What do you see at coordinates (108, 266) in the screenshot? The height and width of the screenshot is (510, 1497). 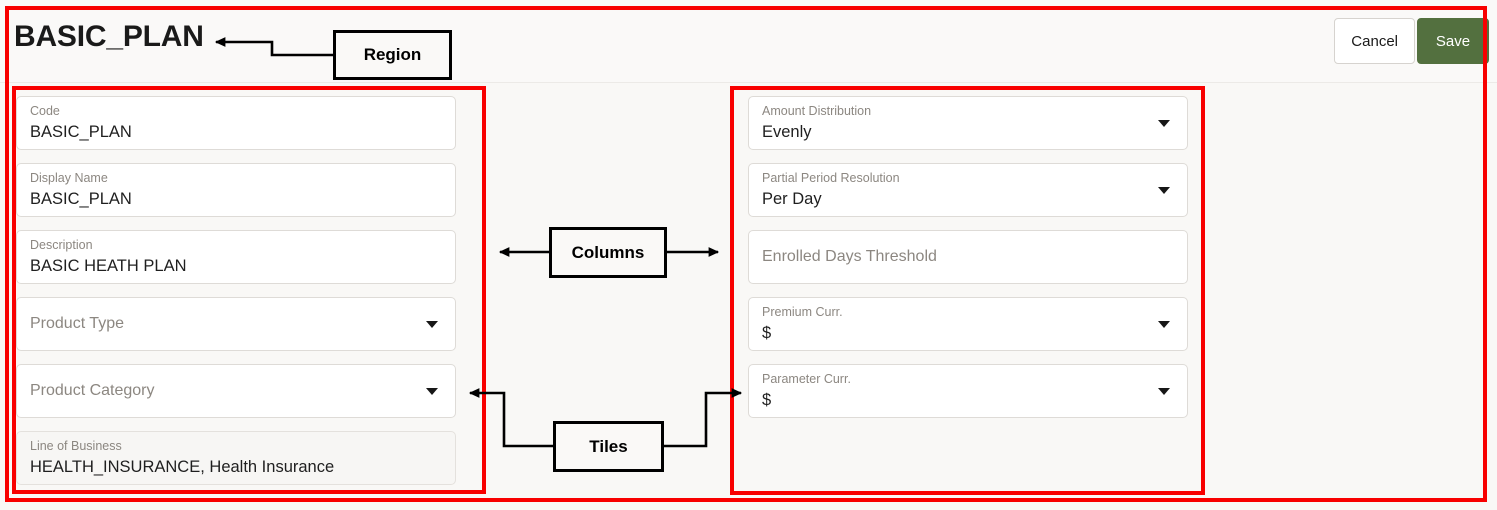 I see `field-value: BASIC HEATH PLAN` at bounding box center [108, 266].